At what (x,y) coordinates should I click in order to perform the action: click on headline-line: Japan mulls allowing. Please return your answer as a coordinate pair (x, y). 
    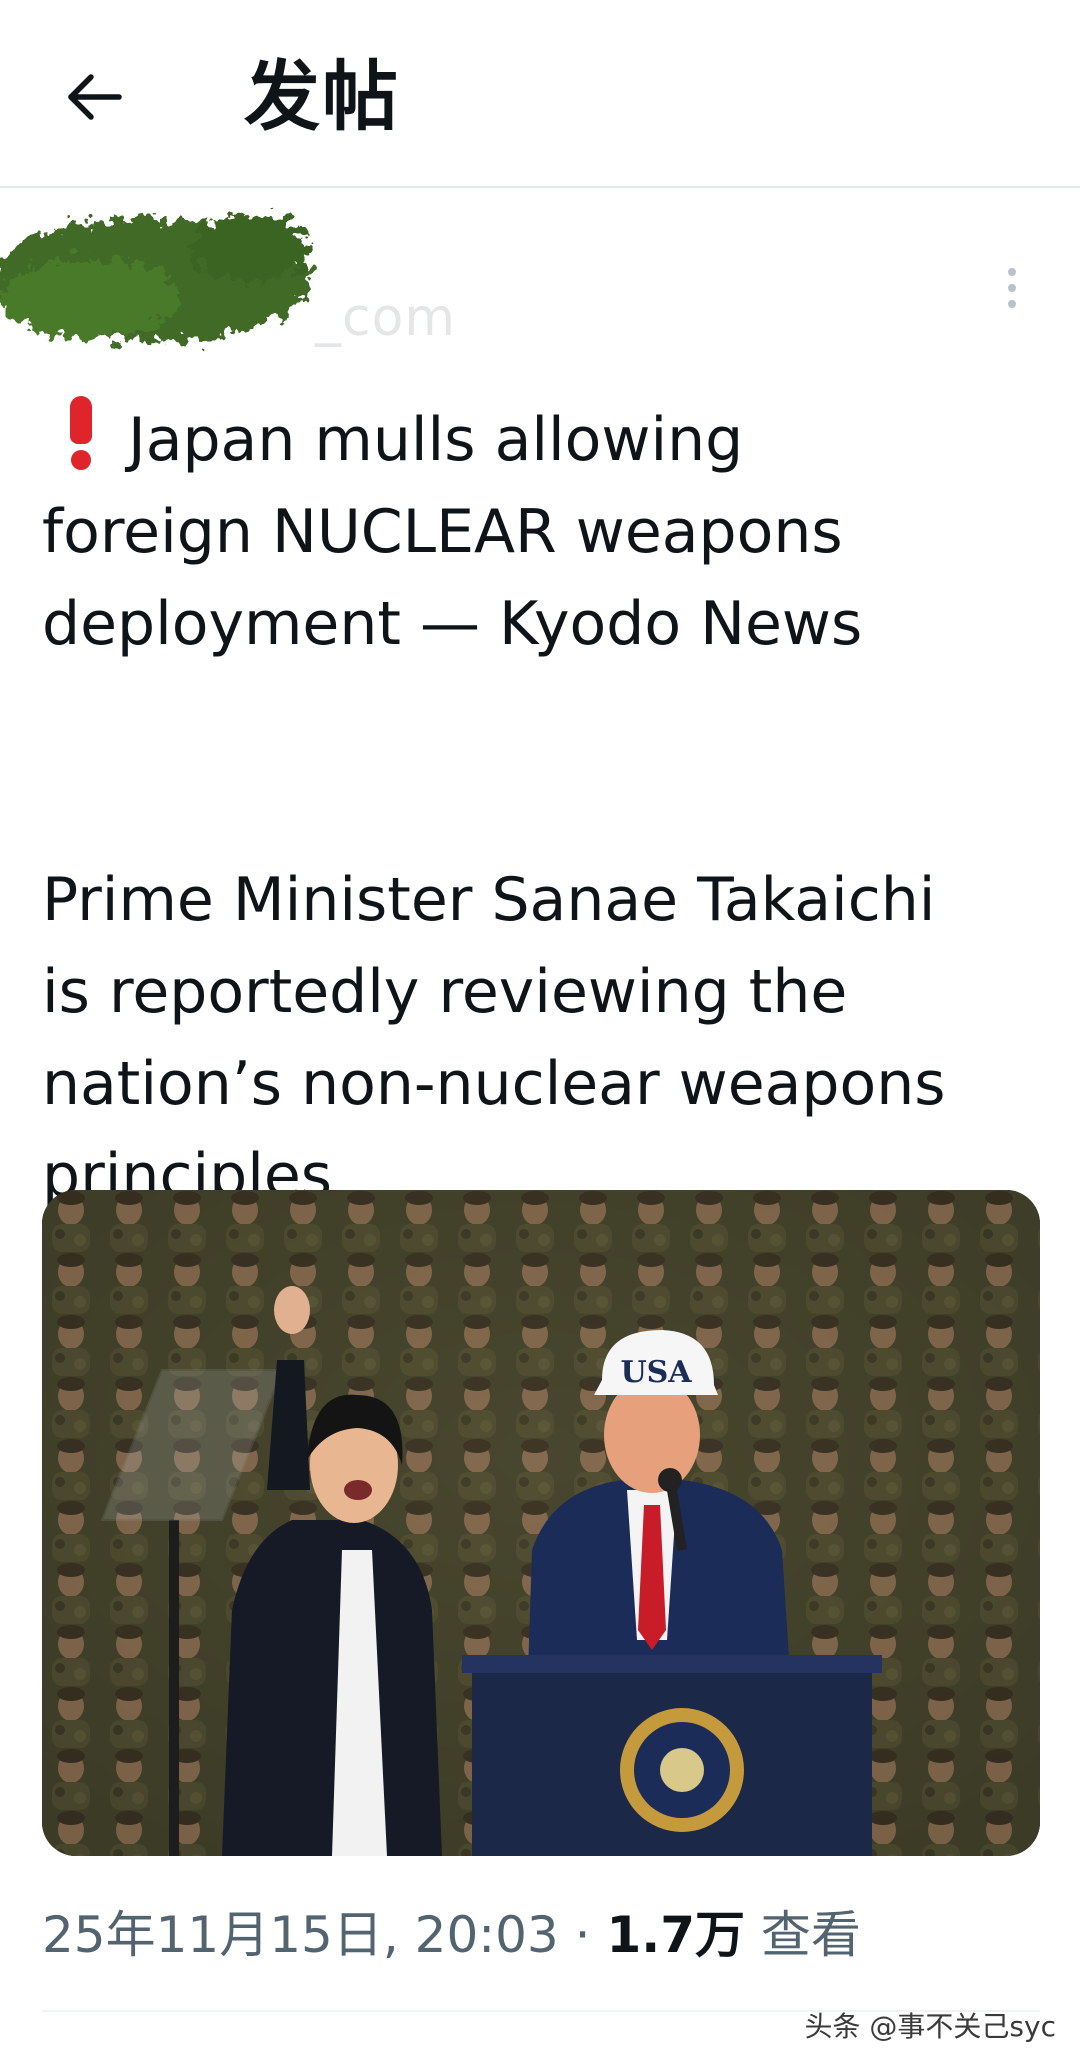
    Looking at the image, I should click on (542, 440).